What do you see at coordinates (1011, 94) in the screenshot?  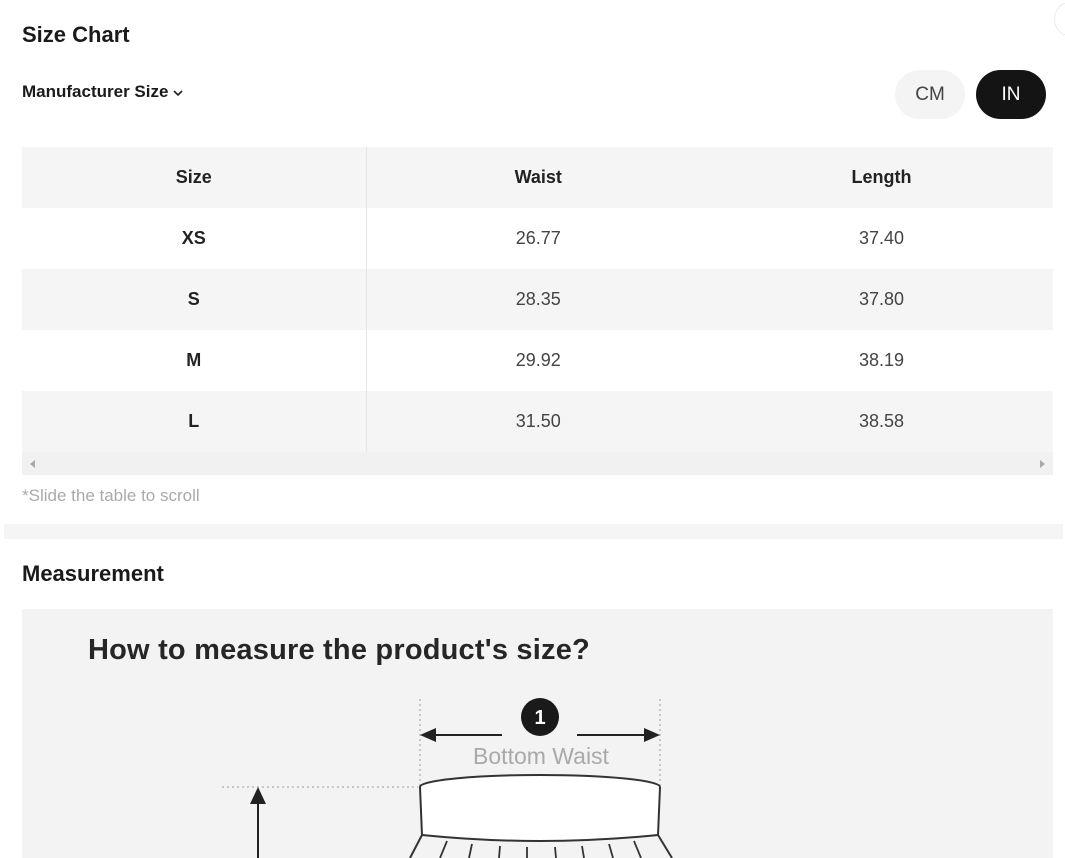 I see `unit-in-button: IN` at bounding box center [1011, 94].